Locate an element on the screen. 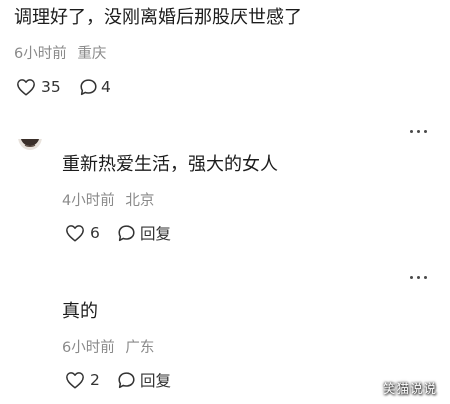 The image size is (450, 404). reply-like-button: 6 is located at coordinates (82, 233).